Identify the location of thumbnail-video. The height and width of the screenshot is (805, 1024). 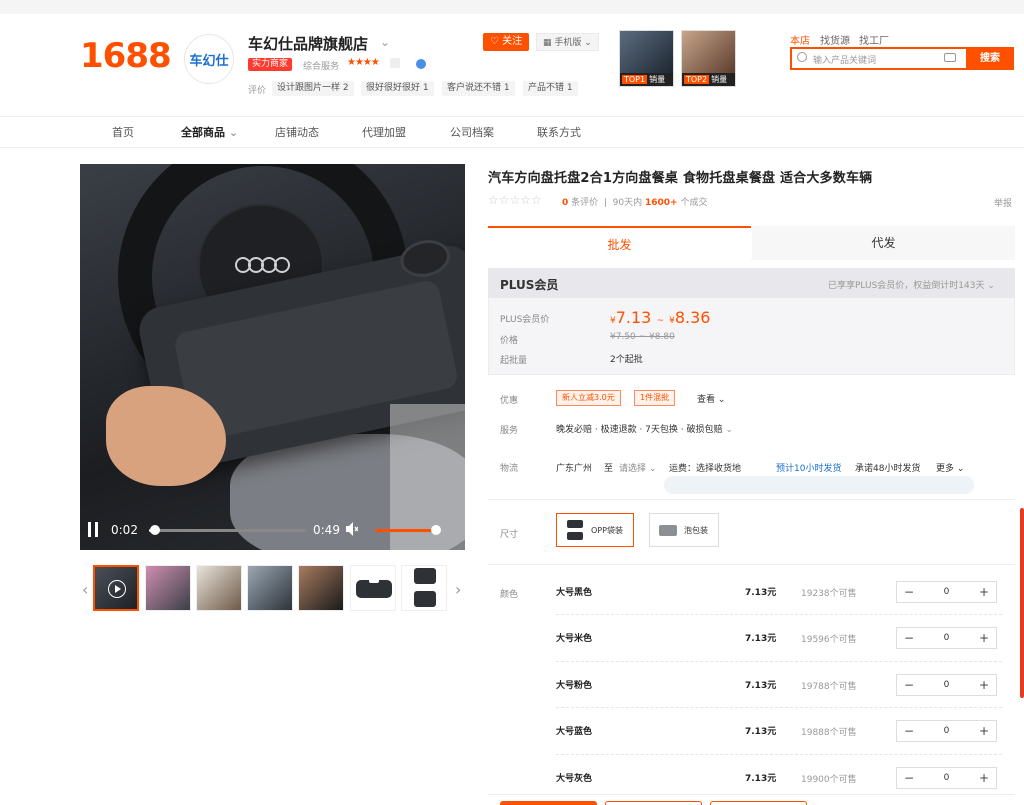
(116, 588).